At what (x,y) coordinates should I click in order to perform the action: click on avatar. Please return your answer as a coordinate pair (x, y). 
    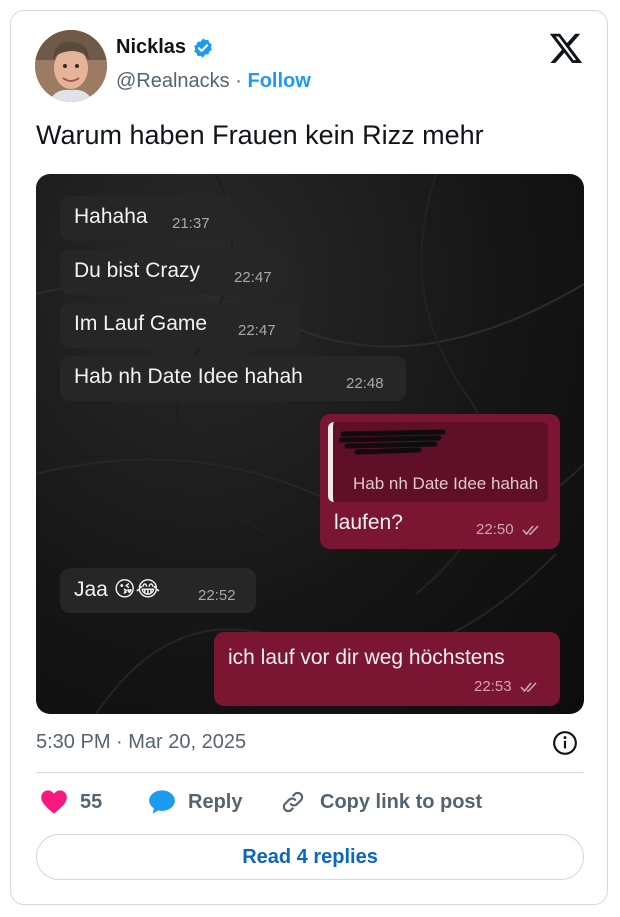
    Looking at the image, I should click on (71, 66).